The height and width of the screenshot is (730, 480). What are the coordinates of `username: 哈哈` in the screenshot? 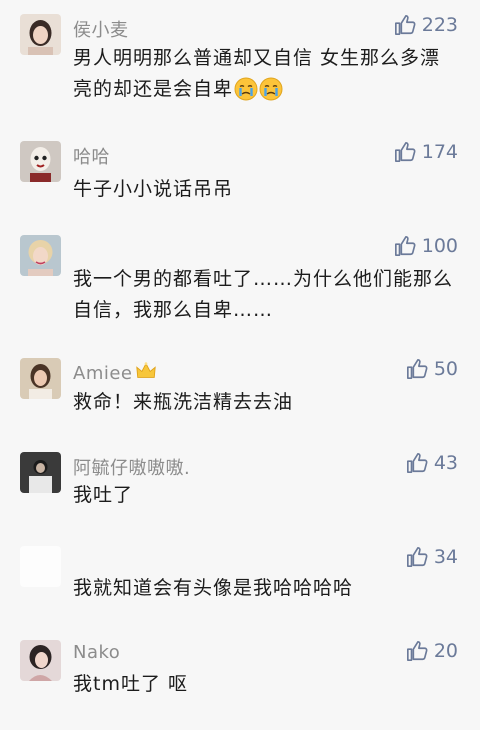 It's located at (91, 156).